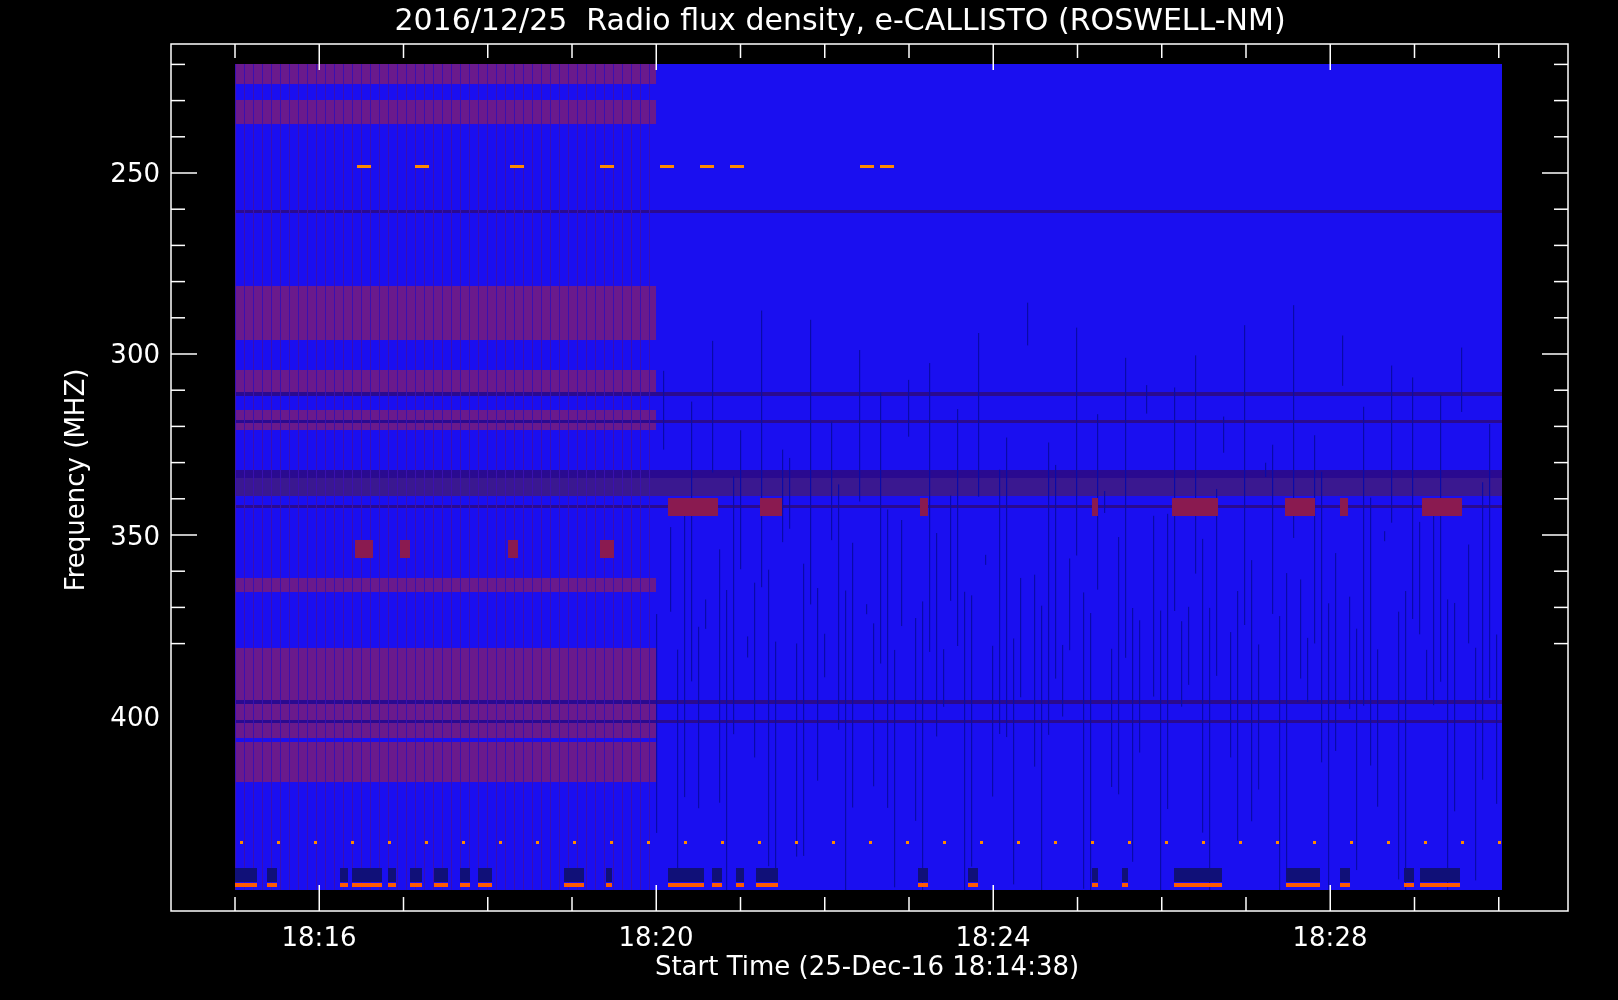 This screenshot has width=1618, height=1000. What do you see at coordinates (656, 937) in the screenshot?
I see `x-tick-label: 18:20` at bounding box center [656, 937].